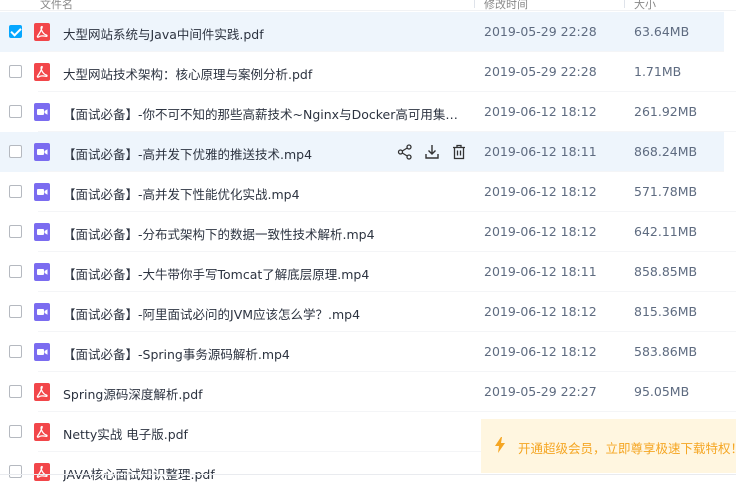  What do you see at coordinates (368, 5) in the screenshot?
I see `file-list-header: 文件名 修改时间 大小` at bounding box center [368, 5].